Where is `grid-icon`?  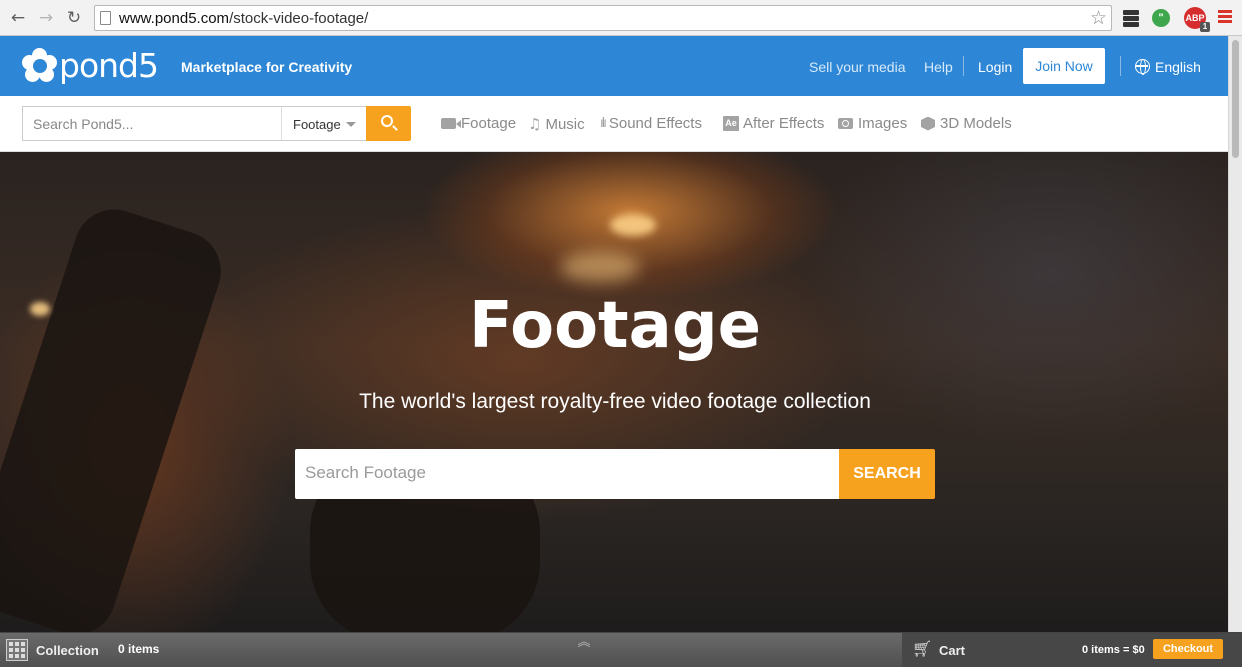
grid-icon is located at coordinates (17, 650).